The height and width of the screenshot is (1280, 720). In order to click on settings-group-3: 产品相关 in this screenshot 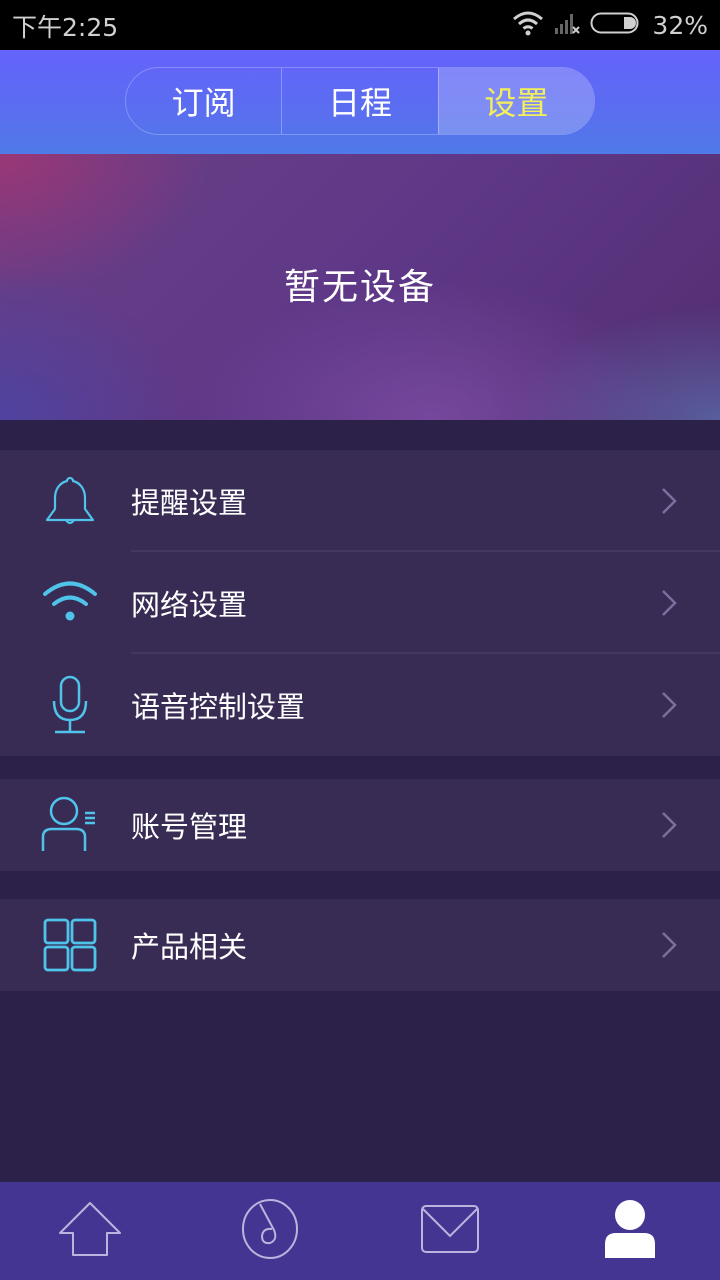, I will do `click(360, 945)`.